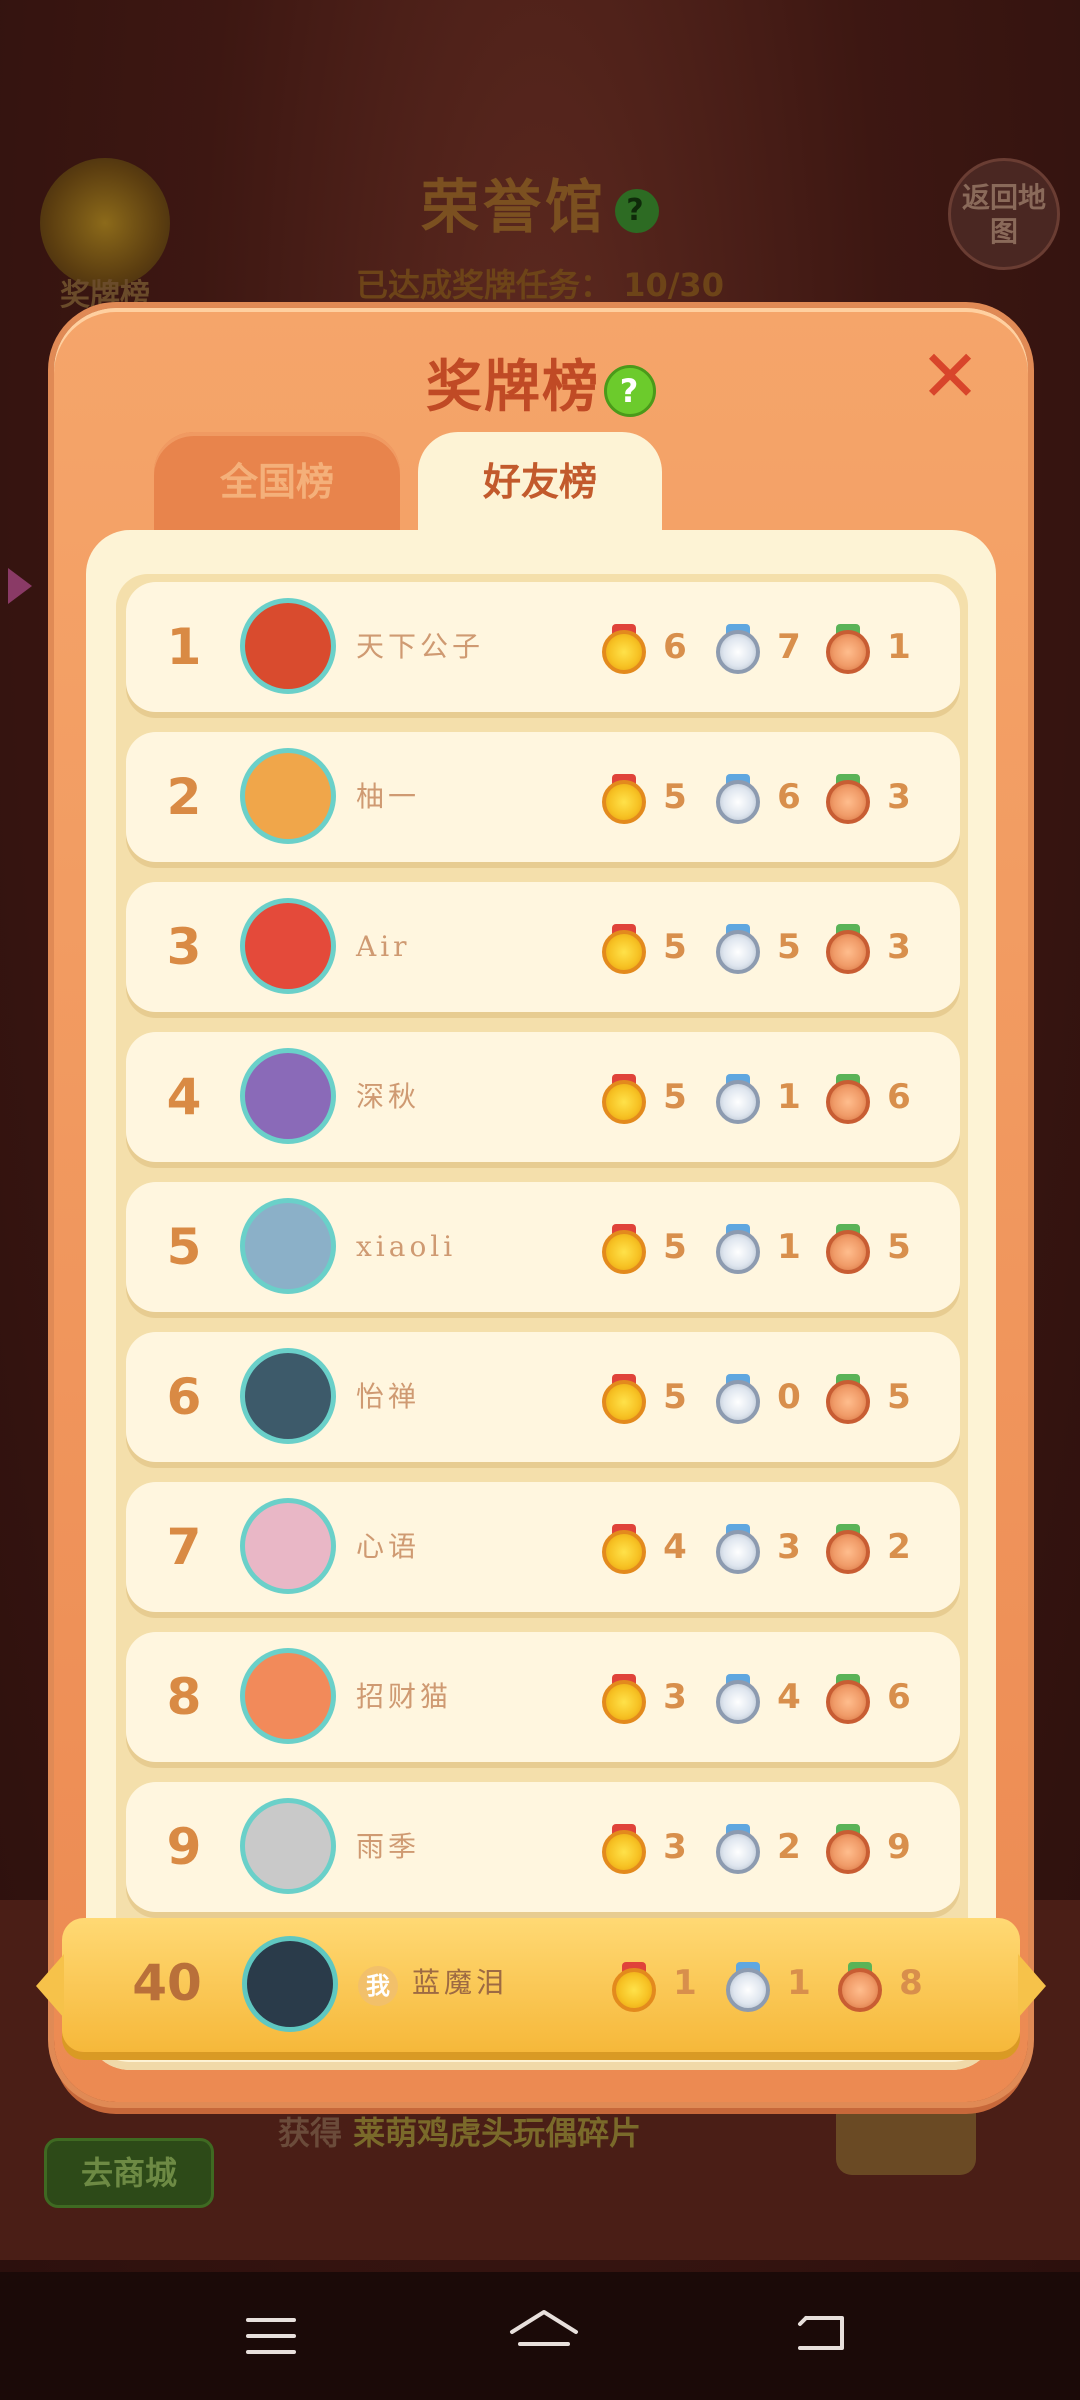 The image size is (1080, 2400). Describe the element at coordinates (310, 2133) in the screenshot. I see `reward-prefix: 获得` at that location.